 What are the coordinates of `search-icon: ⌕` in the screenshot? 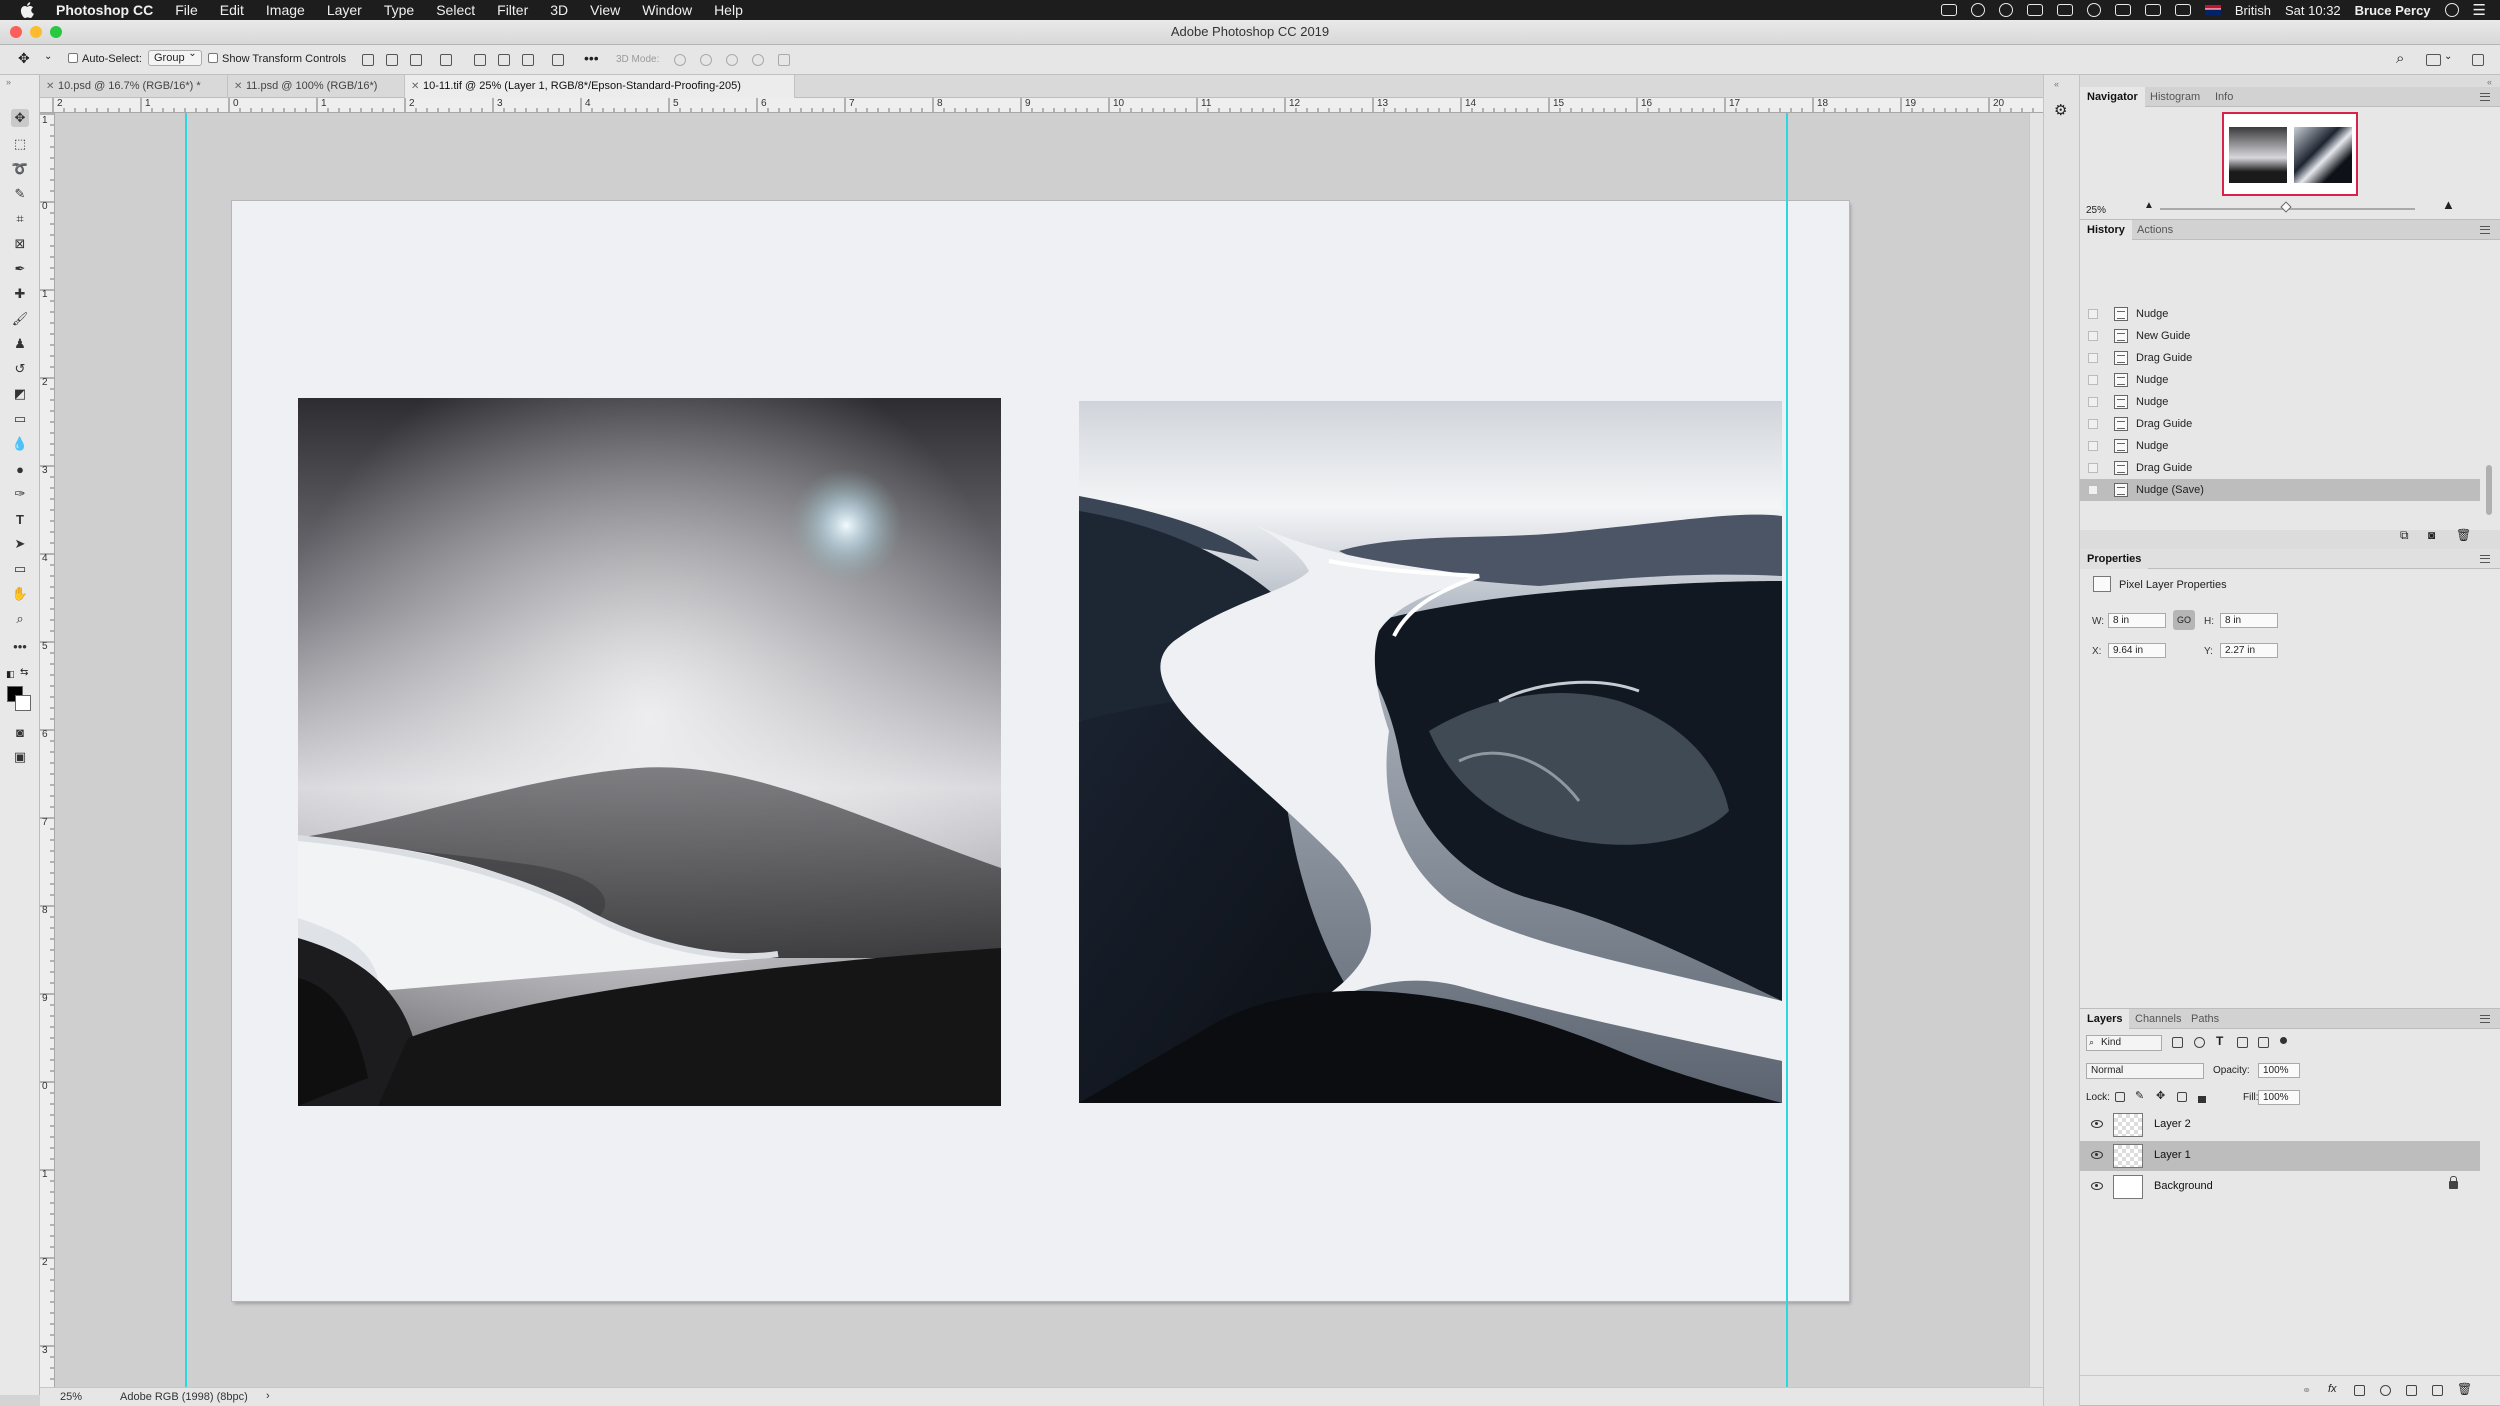 It's located at (2400, 58).